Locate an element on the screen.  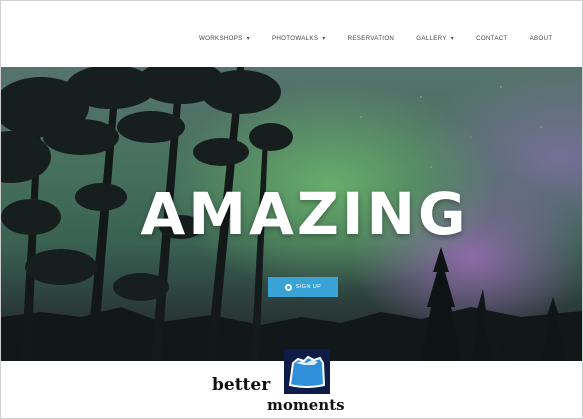
logo-mark is located at coordinates (307, 371).